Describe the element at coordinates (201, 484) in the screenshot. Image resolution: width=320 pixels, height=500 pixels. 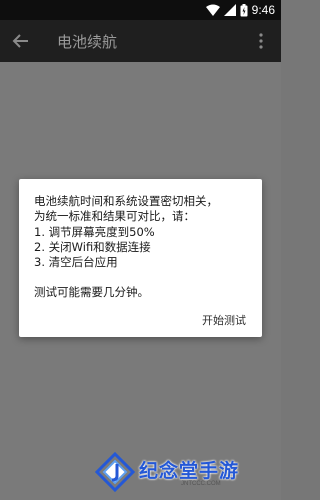
I see `watermark-domain: JNTCCC.COM` at that location.